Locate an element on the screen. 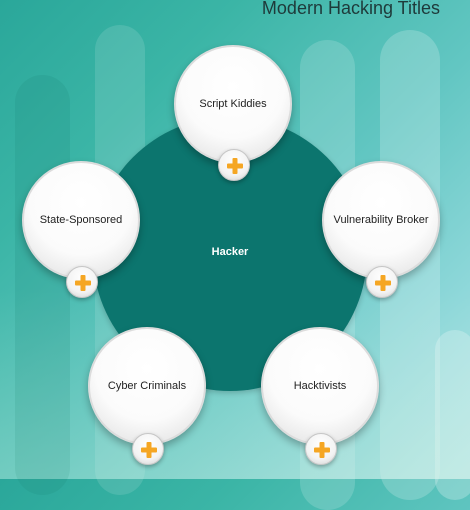  node-cyber-criminals: Cyber Criminals is located at coordinates (147, 386).